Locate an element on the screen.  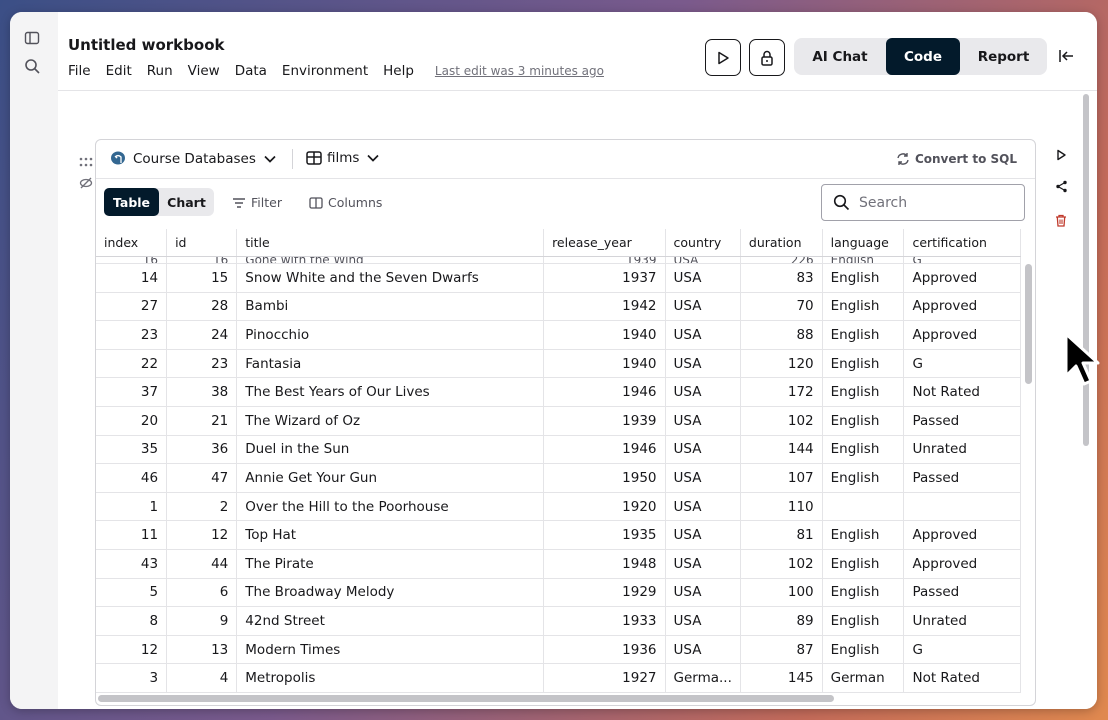
cell-title: Over the Hill to the Poorhouse is located at coordinates (390, 507).